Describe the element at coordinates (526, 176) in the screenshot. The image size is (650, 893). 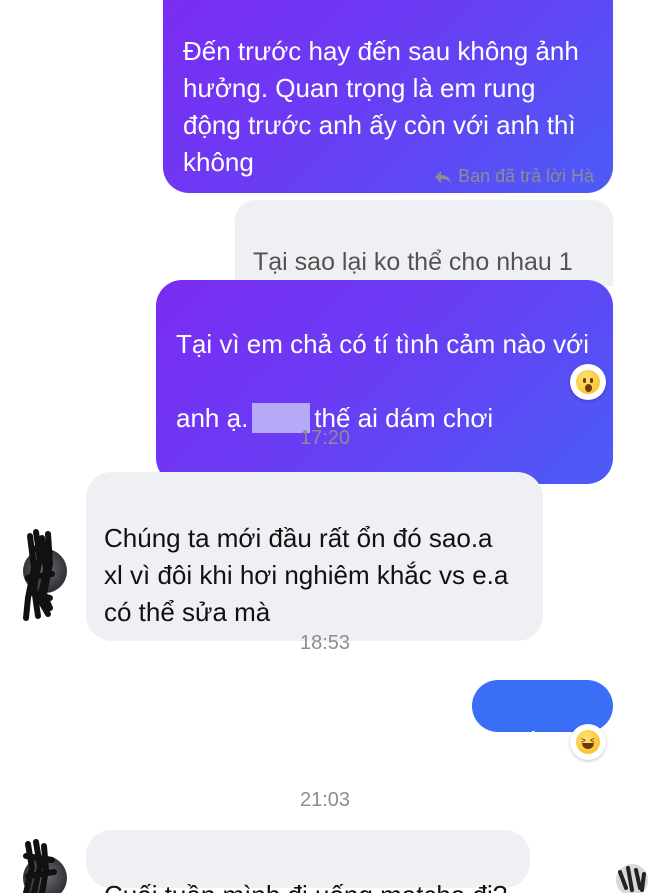
I see `reply-indicator-label: Bạn đã trả lời Hà` at that location.